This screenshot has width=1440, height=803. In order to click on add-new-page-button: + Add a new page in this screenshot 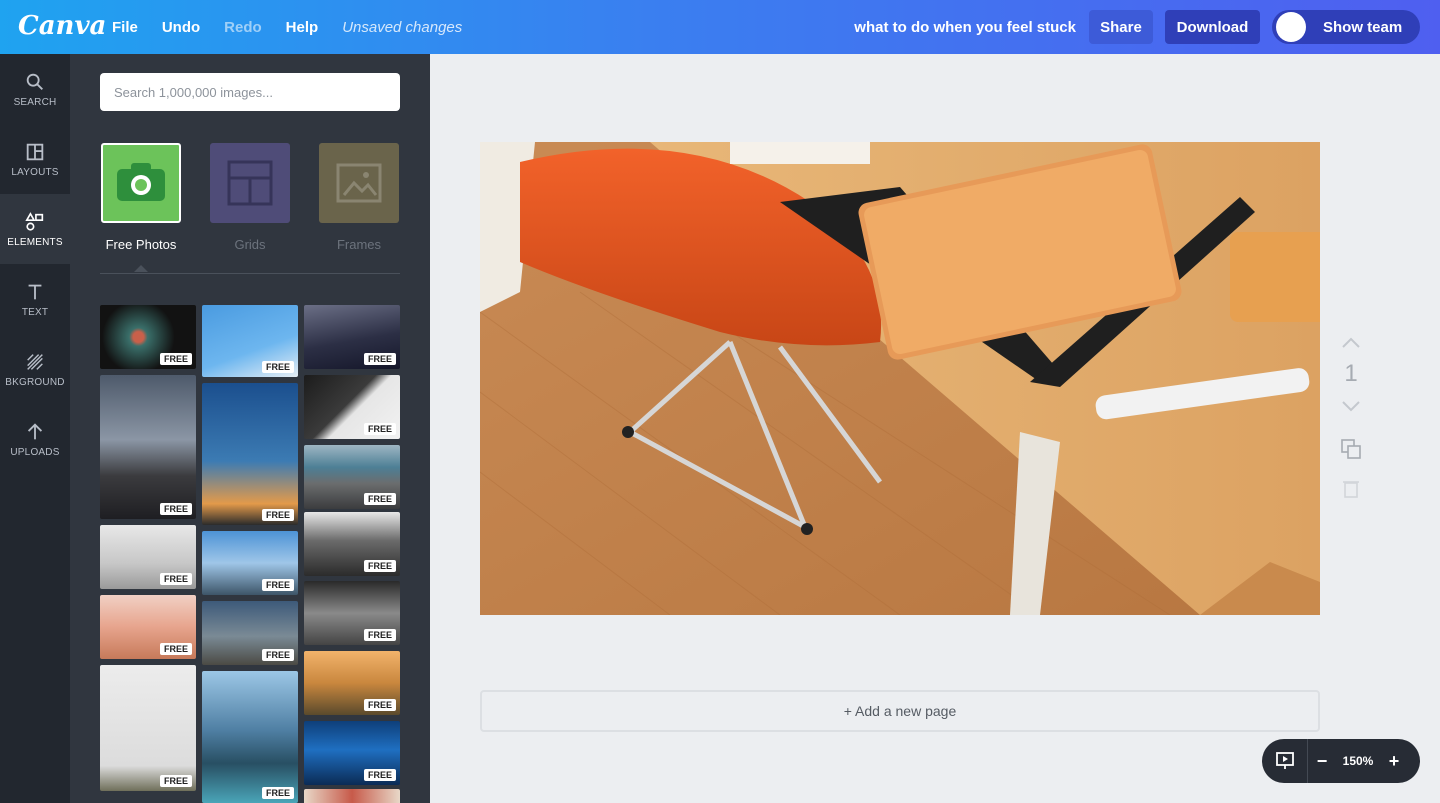, I will do `click(900, 711)`.